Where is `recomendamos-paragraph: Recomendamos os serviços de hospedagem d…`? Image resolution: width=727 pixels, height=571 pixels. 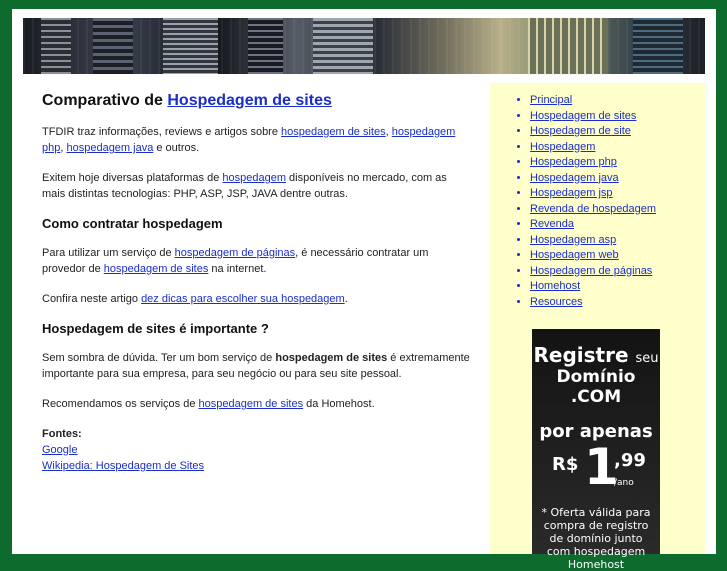 recomendamos-paragraph: Recomendamos os serviços de hospedagem d… is located at coordinates (257, 404).